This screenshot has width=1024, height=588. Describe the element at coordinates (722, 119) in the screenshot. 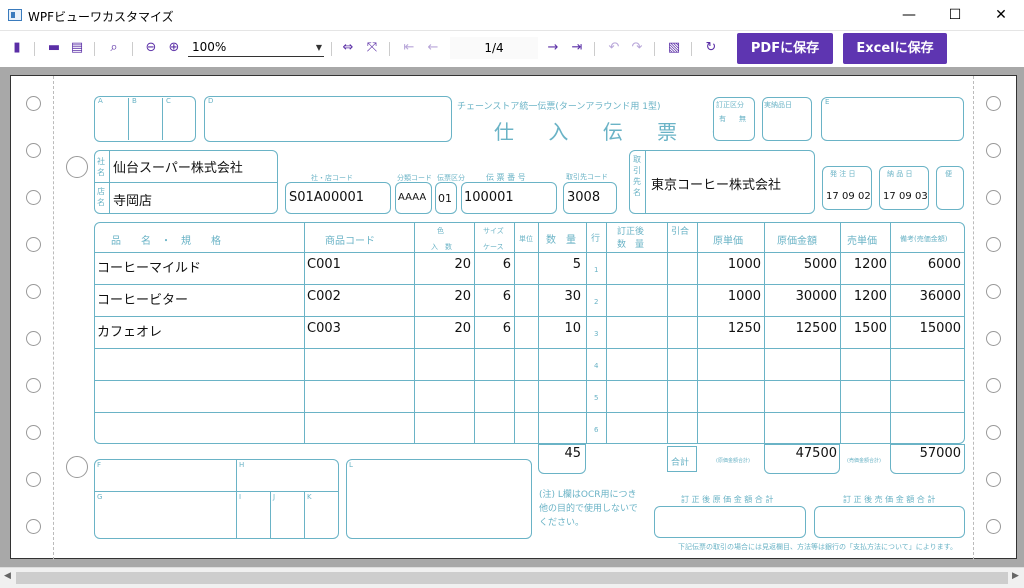

I see `label-yes: 有` at that location.